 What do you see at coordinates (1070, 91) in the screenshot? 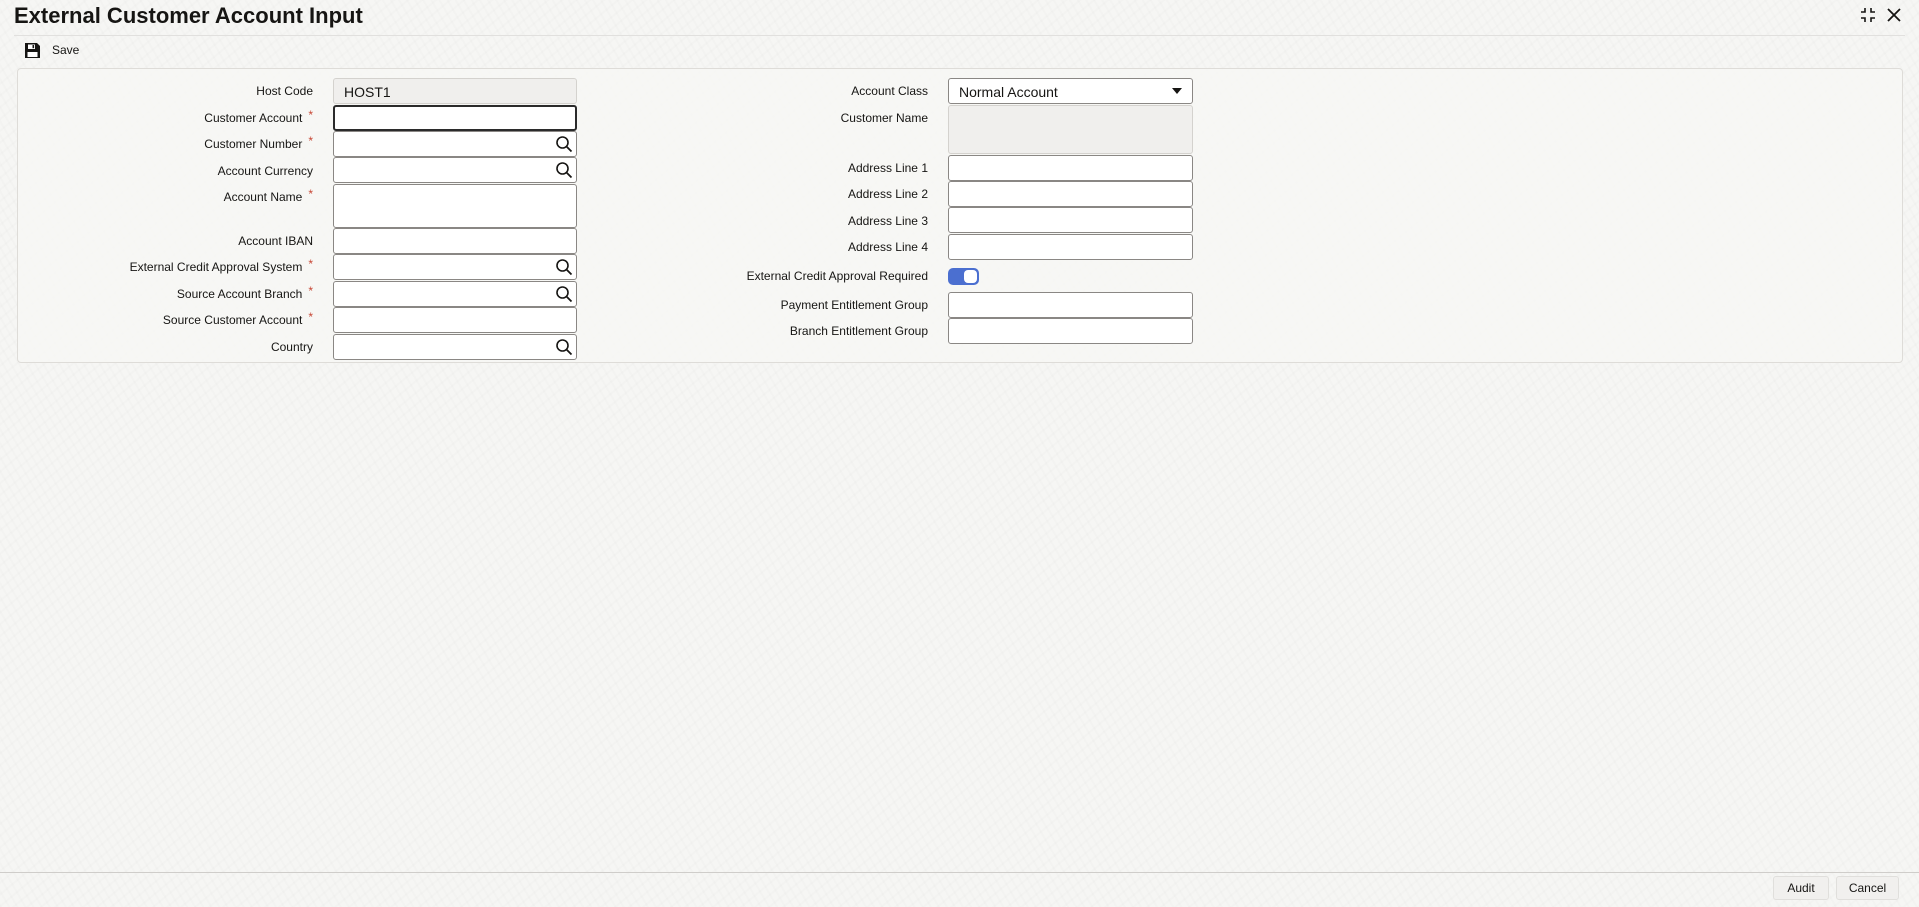
I see `account-class-select: Normal Account` at bounding box center [1070, 91].